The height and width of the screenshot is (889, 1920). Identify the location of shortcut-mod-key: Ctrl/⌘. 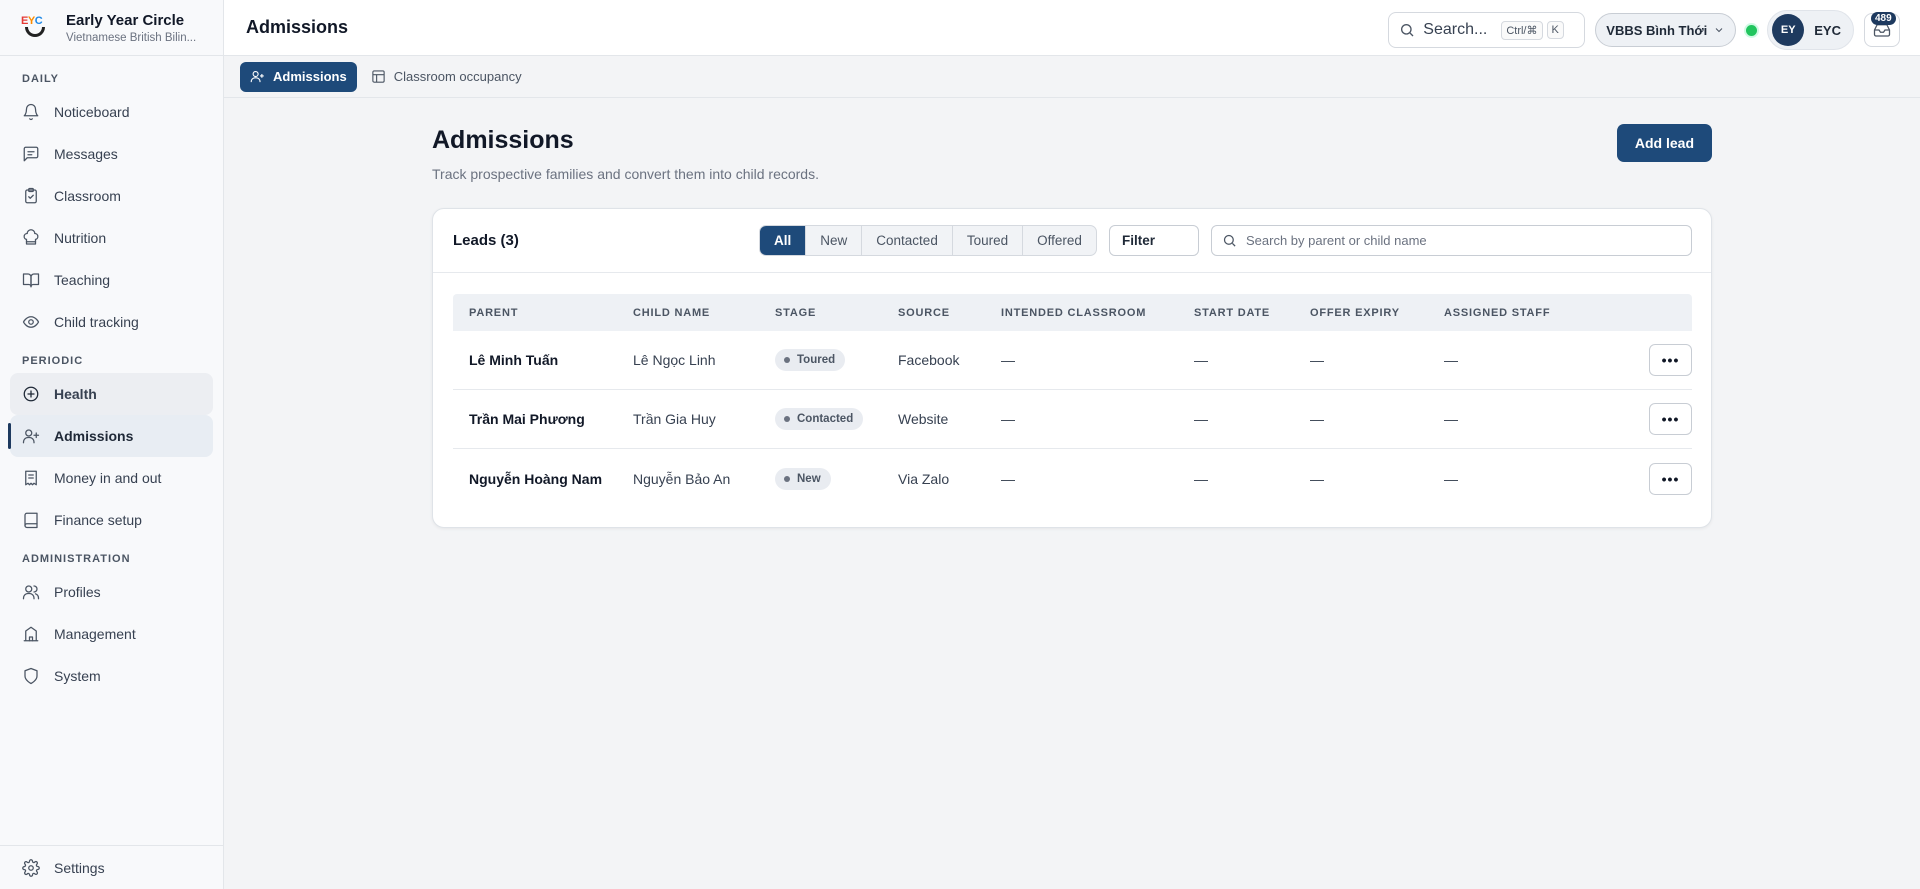
(1522, 30).